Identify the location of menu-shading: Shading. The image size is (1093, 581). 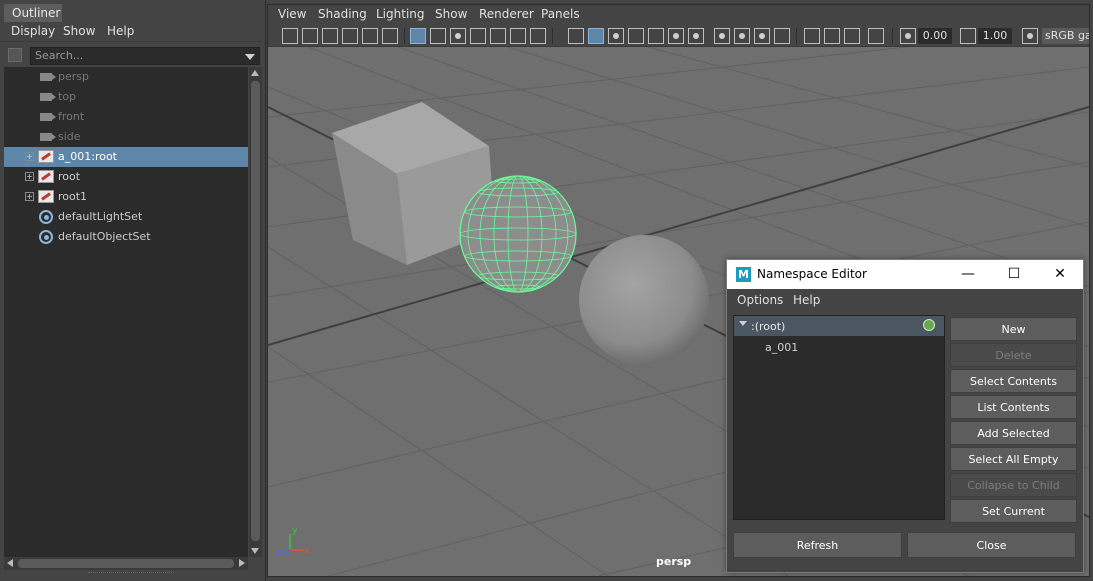
(342, 14).